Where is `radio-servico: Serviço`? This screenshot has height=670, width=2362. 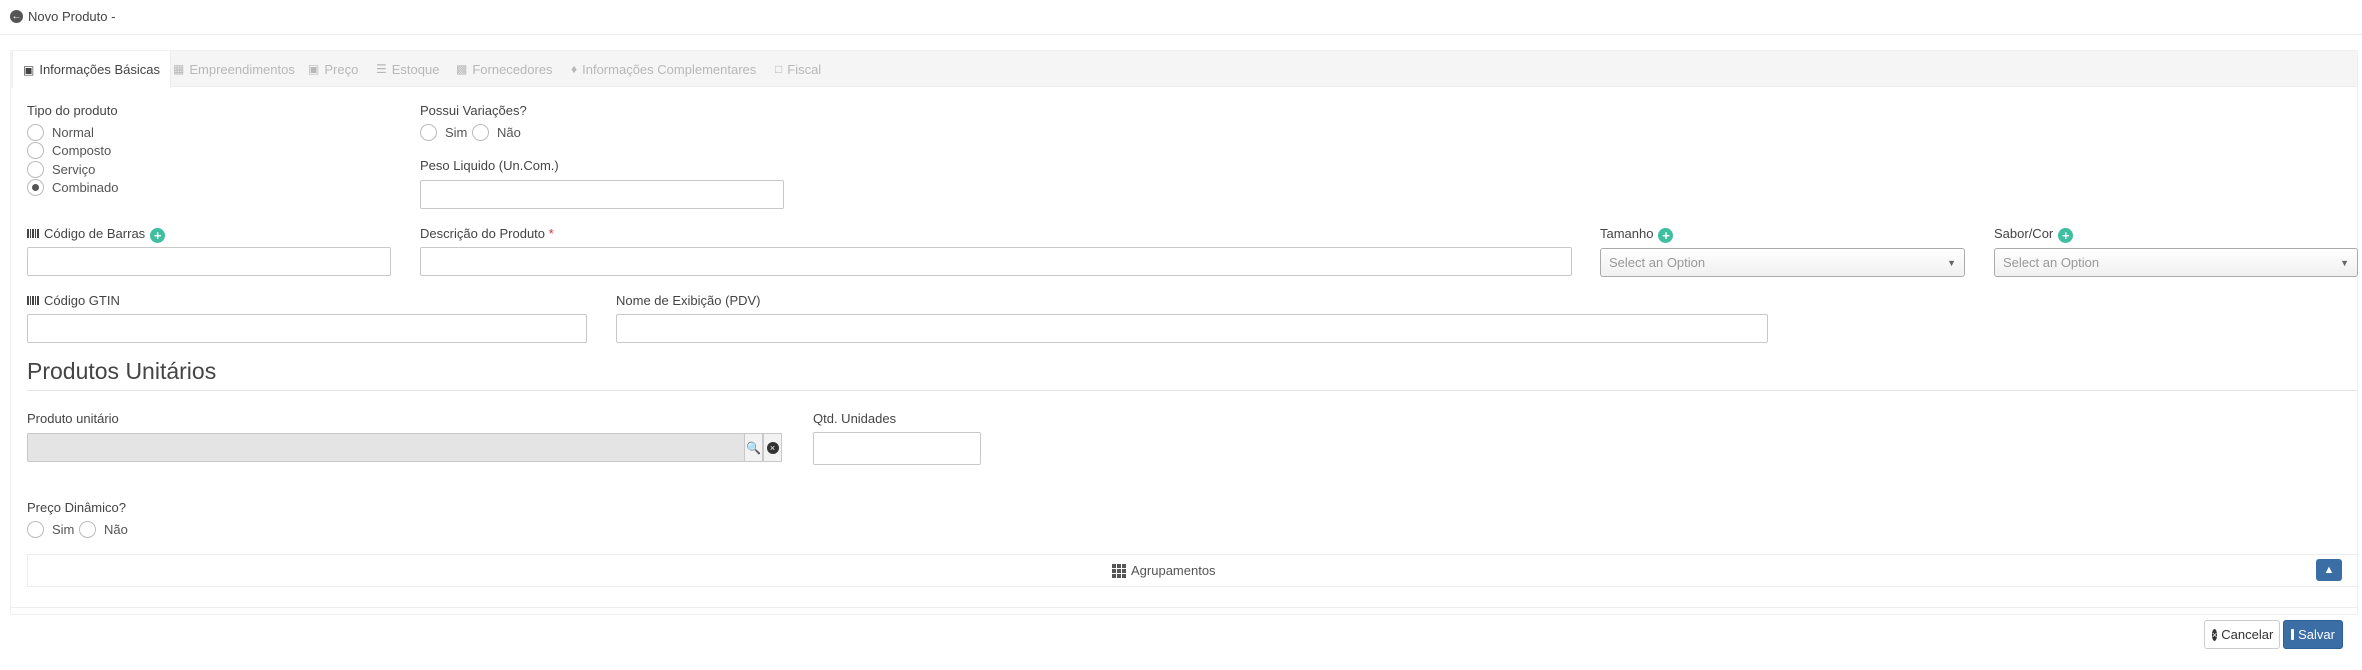
radio-servico: Serviço is located at coordinates (61, 169).